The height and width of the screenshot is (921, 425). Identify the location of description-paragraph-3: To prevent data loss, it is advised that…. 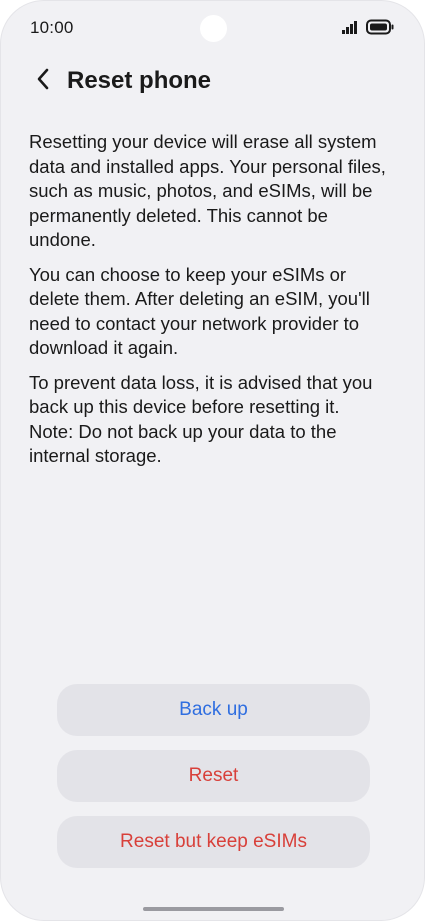
(213, 420).